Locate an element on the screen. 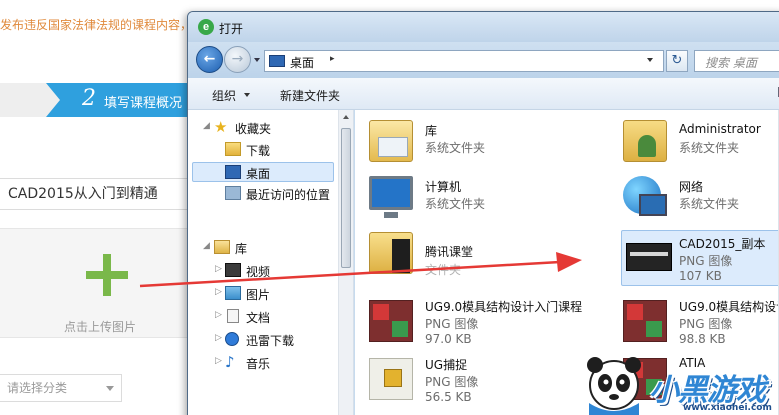 The height and width of the screenshot is (415, 779). plus-icon is located at coordinates (107, 275).